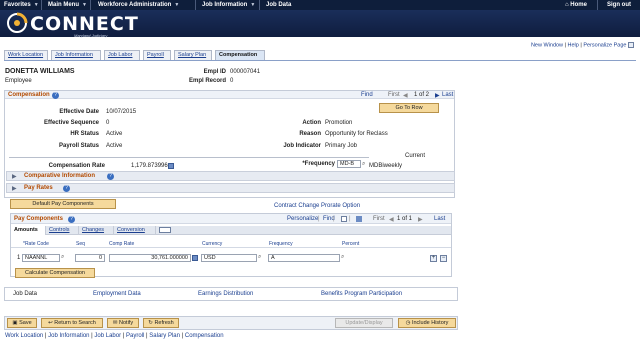  I want to click on footer-compensation-link: Compensation, so click(204, 336).